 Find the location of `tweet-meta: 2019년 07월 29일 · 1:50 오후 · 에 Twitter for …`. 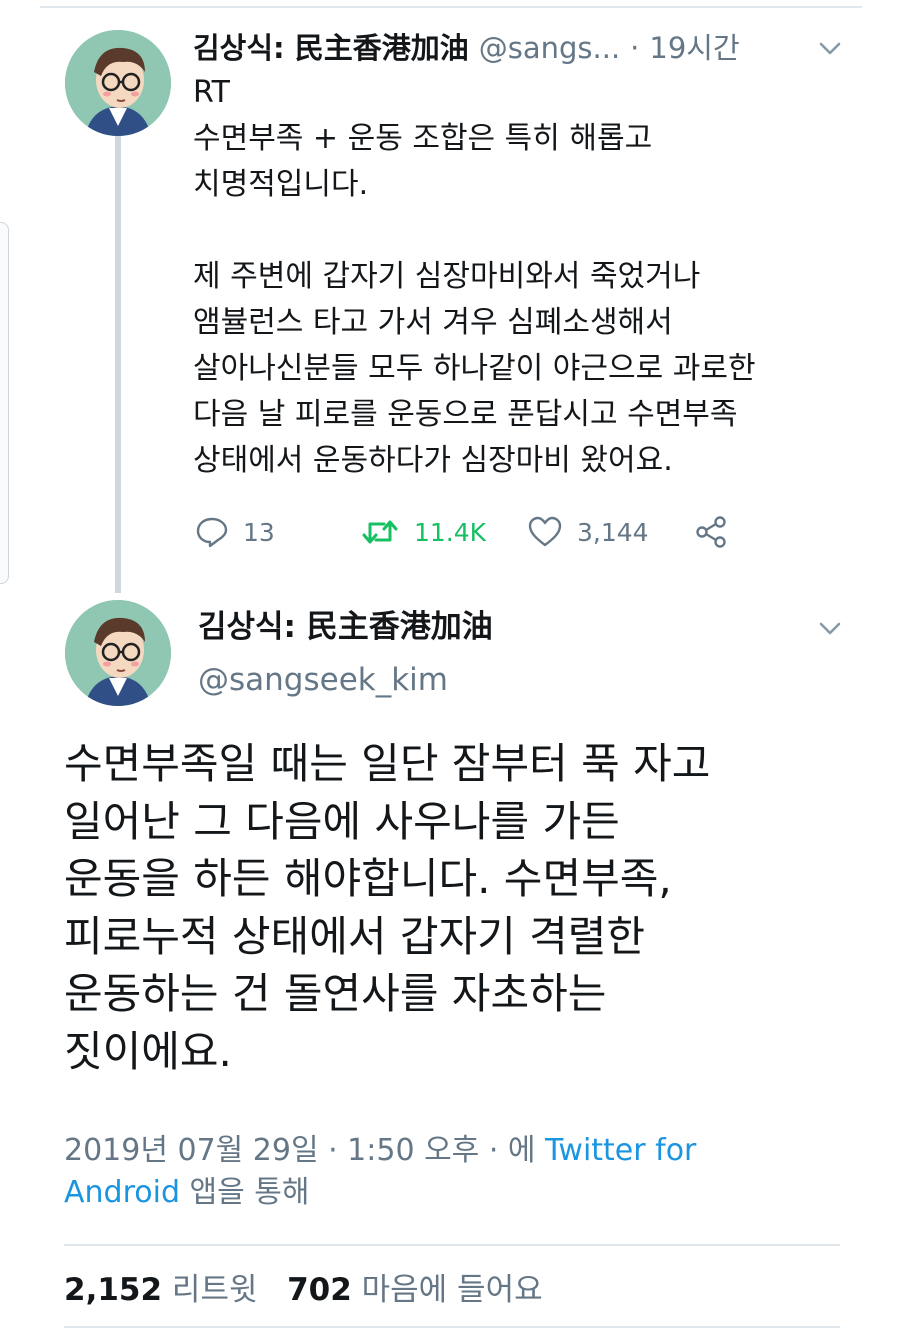

tweet-meta: 2019년 07월 29일 · 1:50 오후 · 에 Twitter for … is located at coordinates (380, 1172).